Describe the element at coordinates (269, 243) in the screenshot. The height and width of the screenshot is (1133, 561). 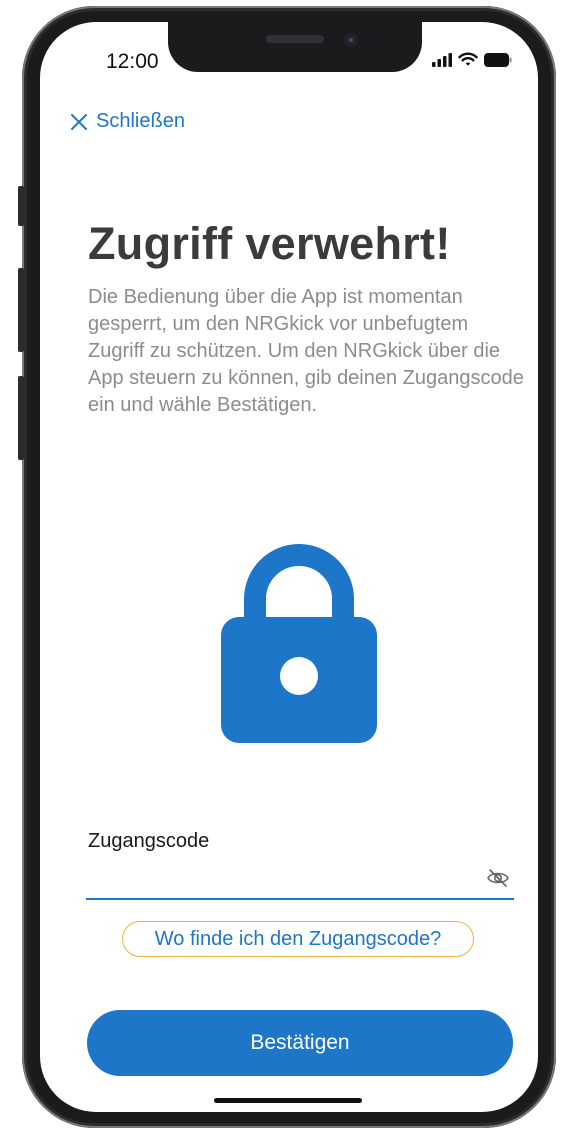
I see `page-title: Zugriff verwehrt!` at that location.